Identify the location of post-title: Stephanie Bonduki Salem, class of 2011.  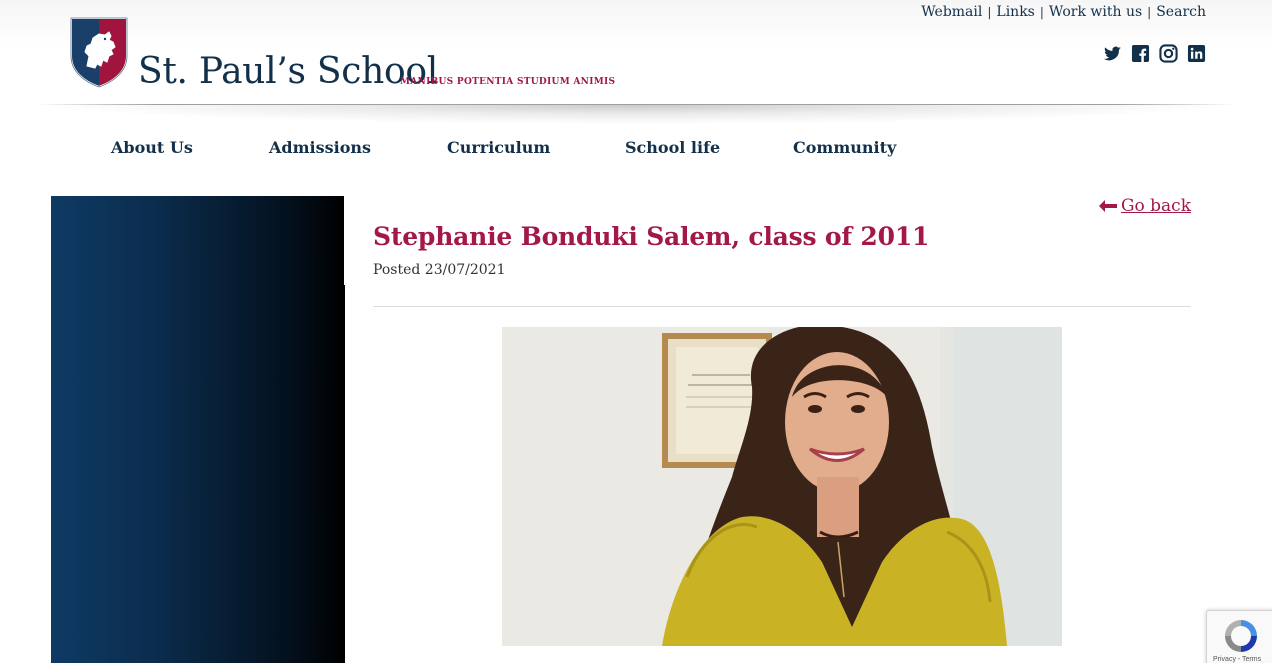
(651, 236).